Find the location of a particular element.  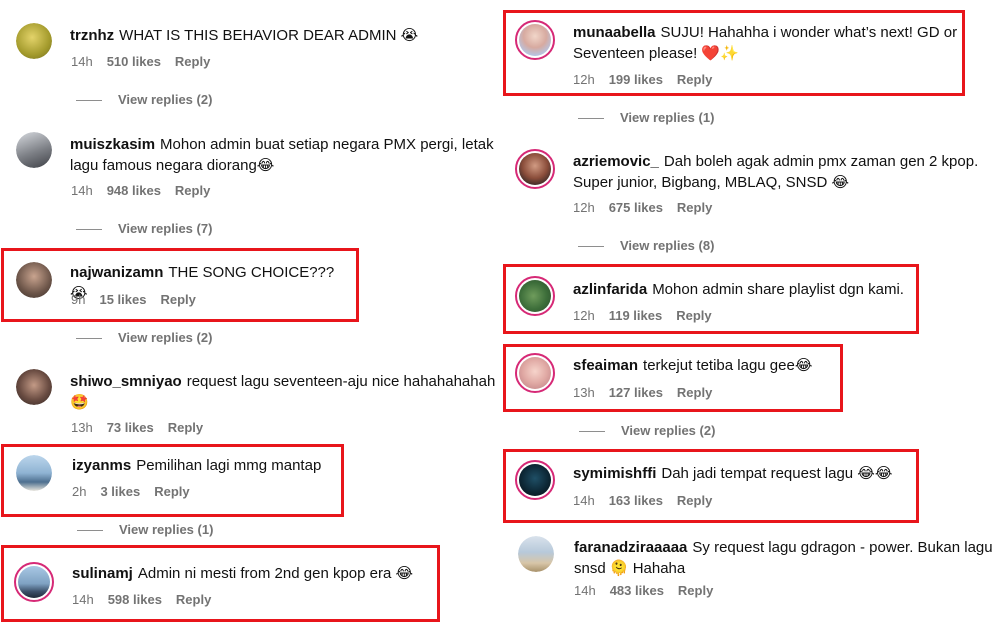

comment-likes: 510 likes is located at coordinates (134, 61).